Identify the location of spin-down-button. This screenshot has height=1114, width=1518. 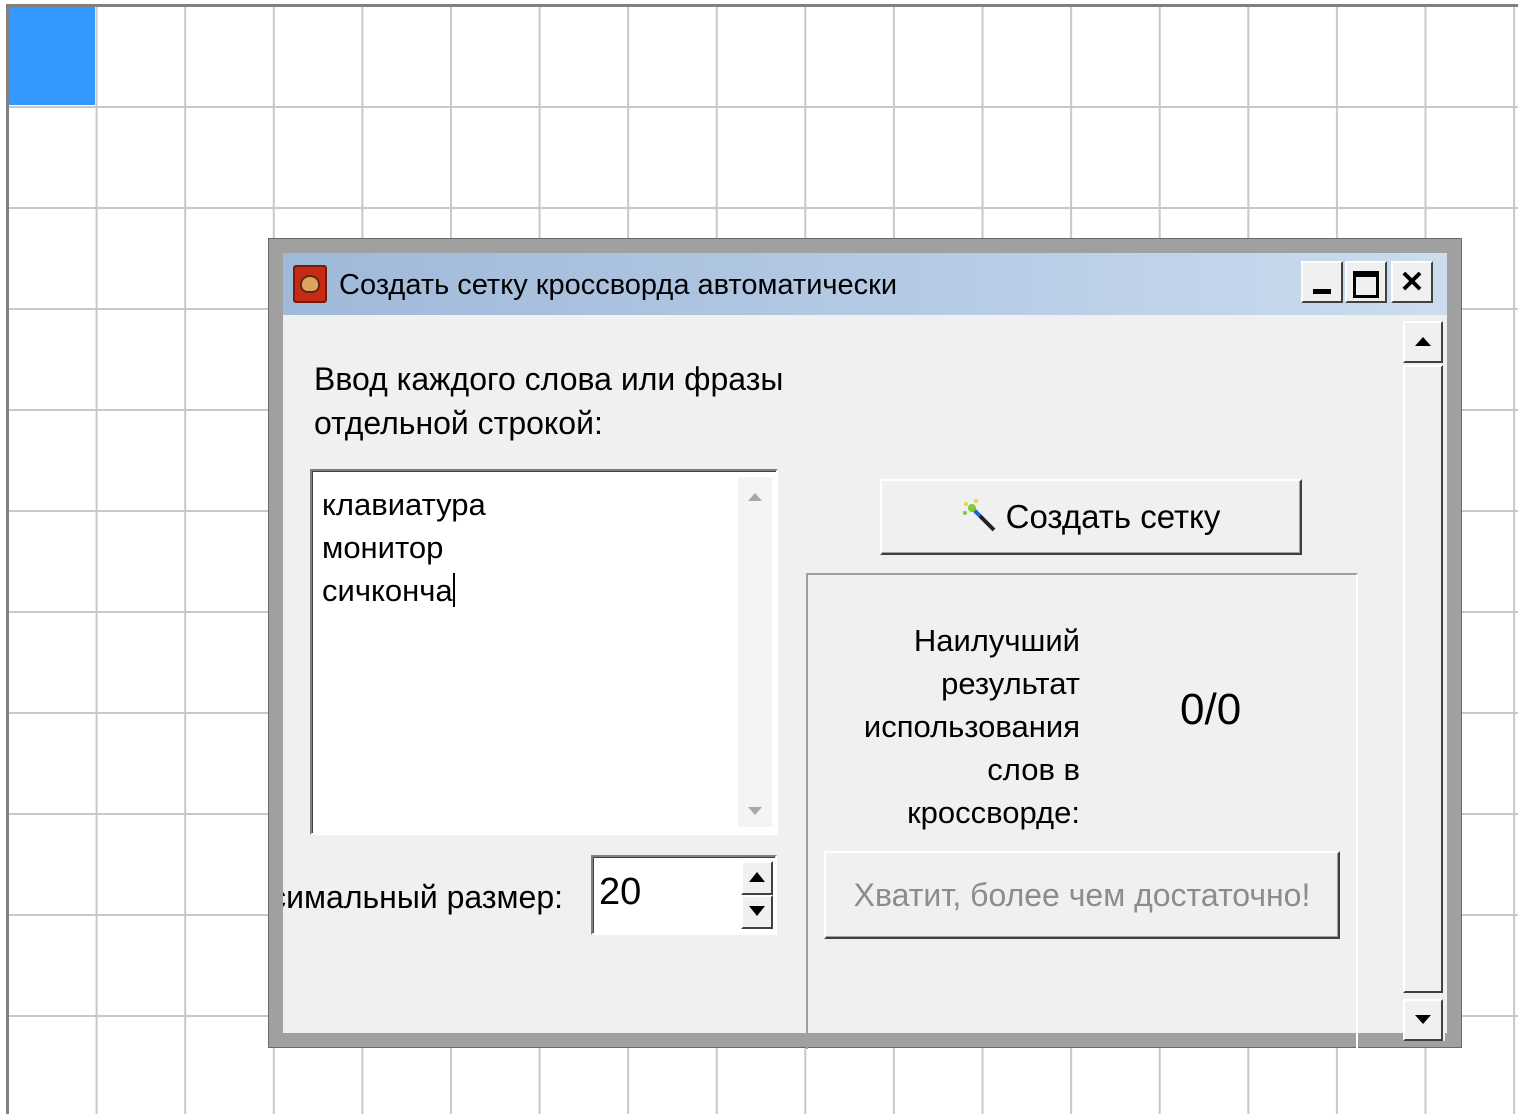
(757, 912).